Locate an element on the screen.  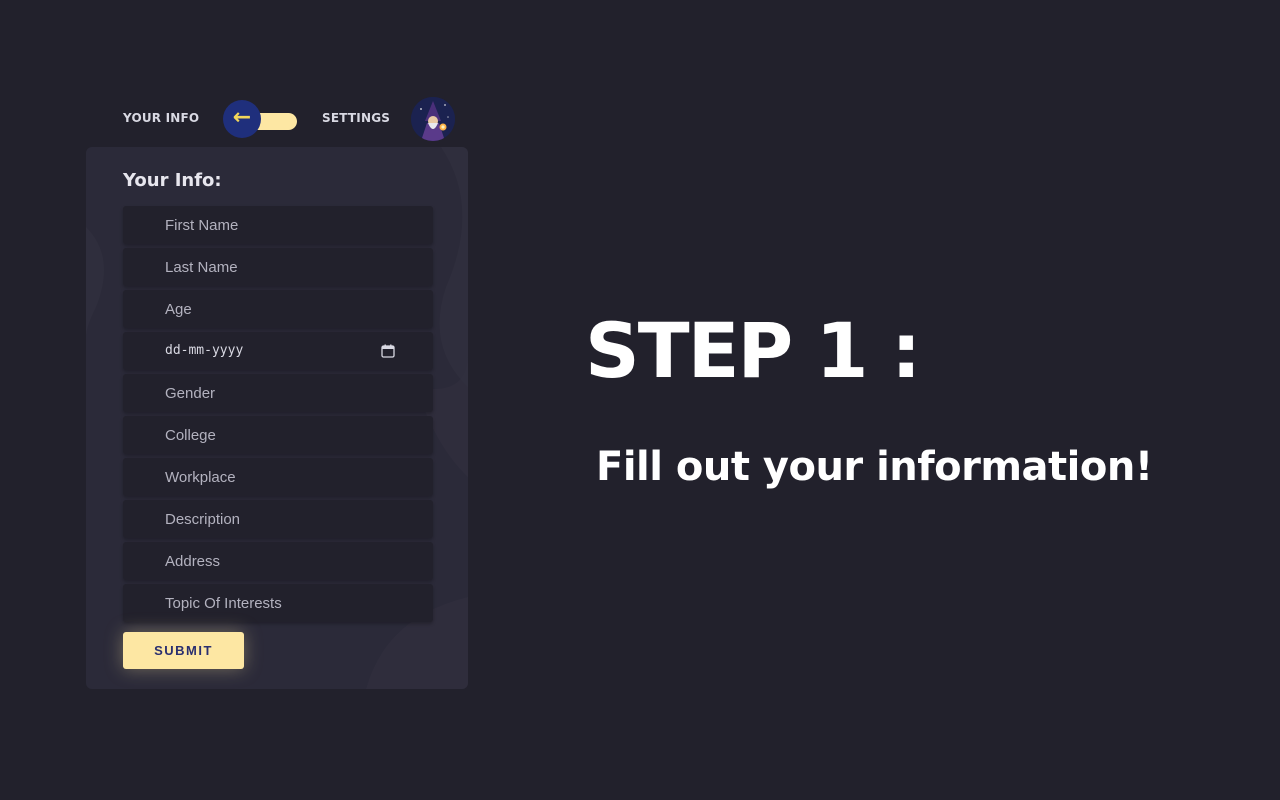
calendar-icon is located at coordinates (388, 351).